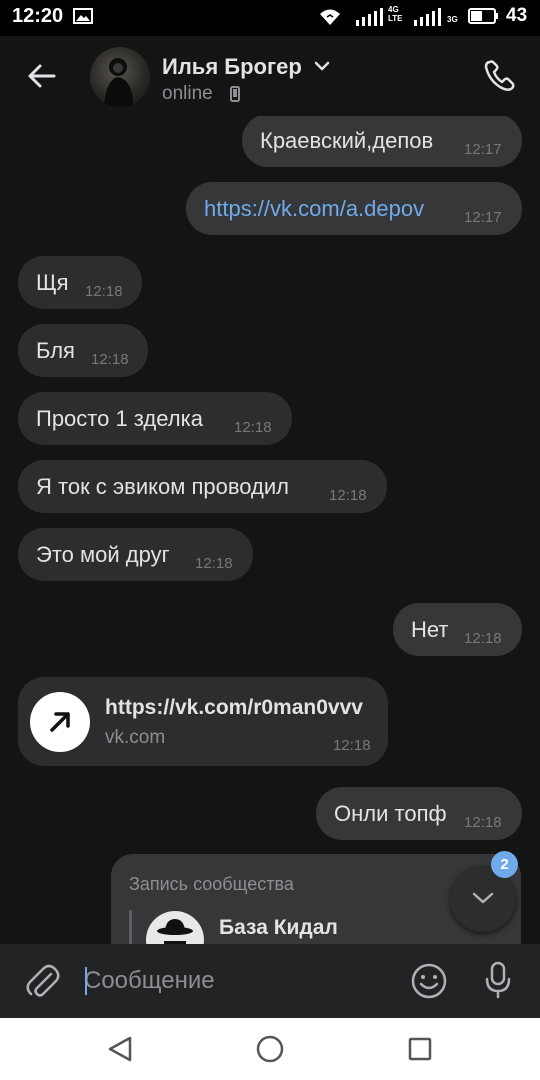 The image size is (540, 1080). What do you see at coordinates (500, 76) in the screenshot?
I see `call-icon` at bounding box center [500, 76].